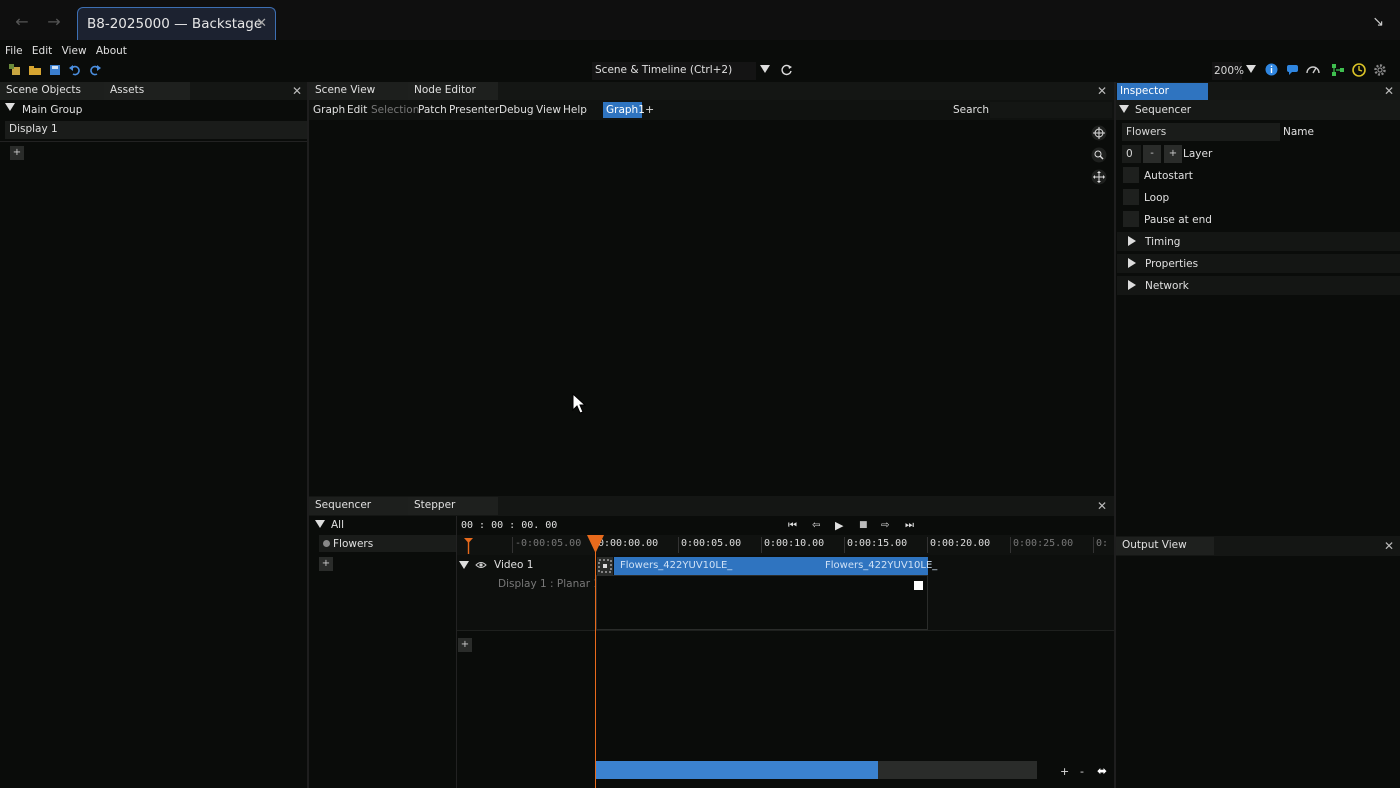  What do you see at coordinates (1359, 71) in the screenshot?
I see `clock-icon` at bounding box center [1359, 71].